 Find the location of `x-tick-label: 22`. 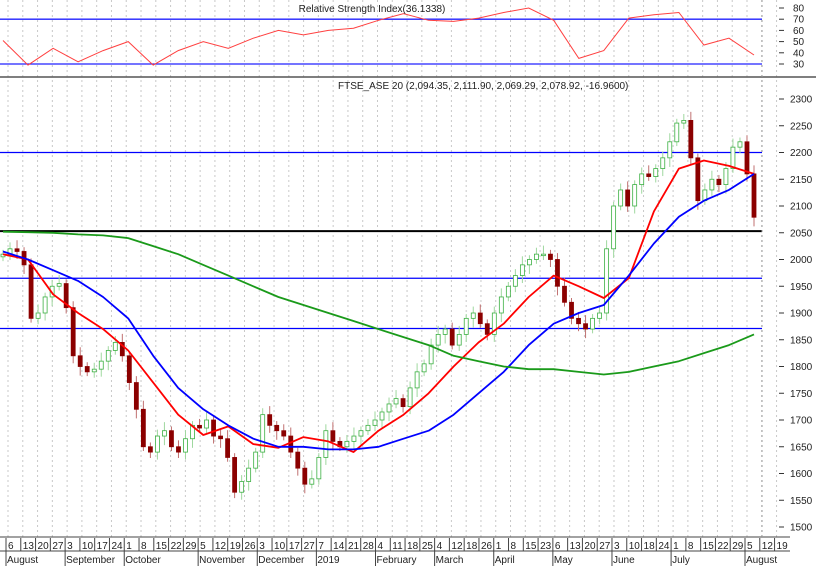

x-tick-label: 22 is located at coordinates (723, 546).